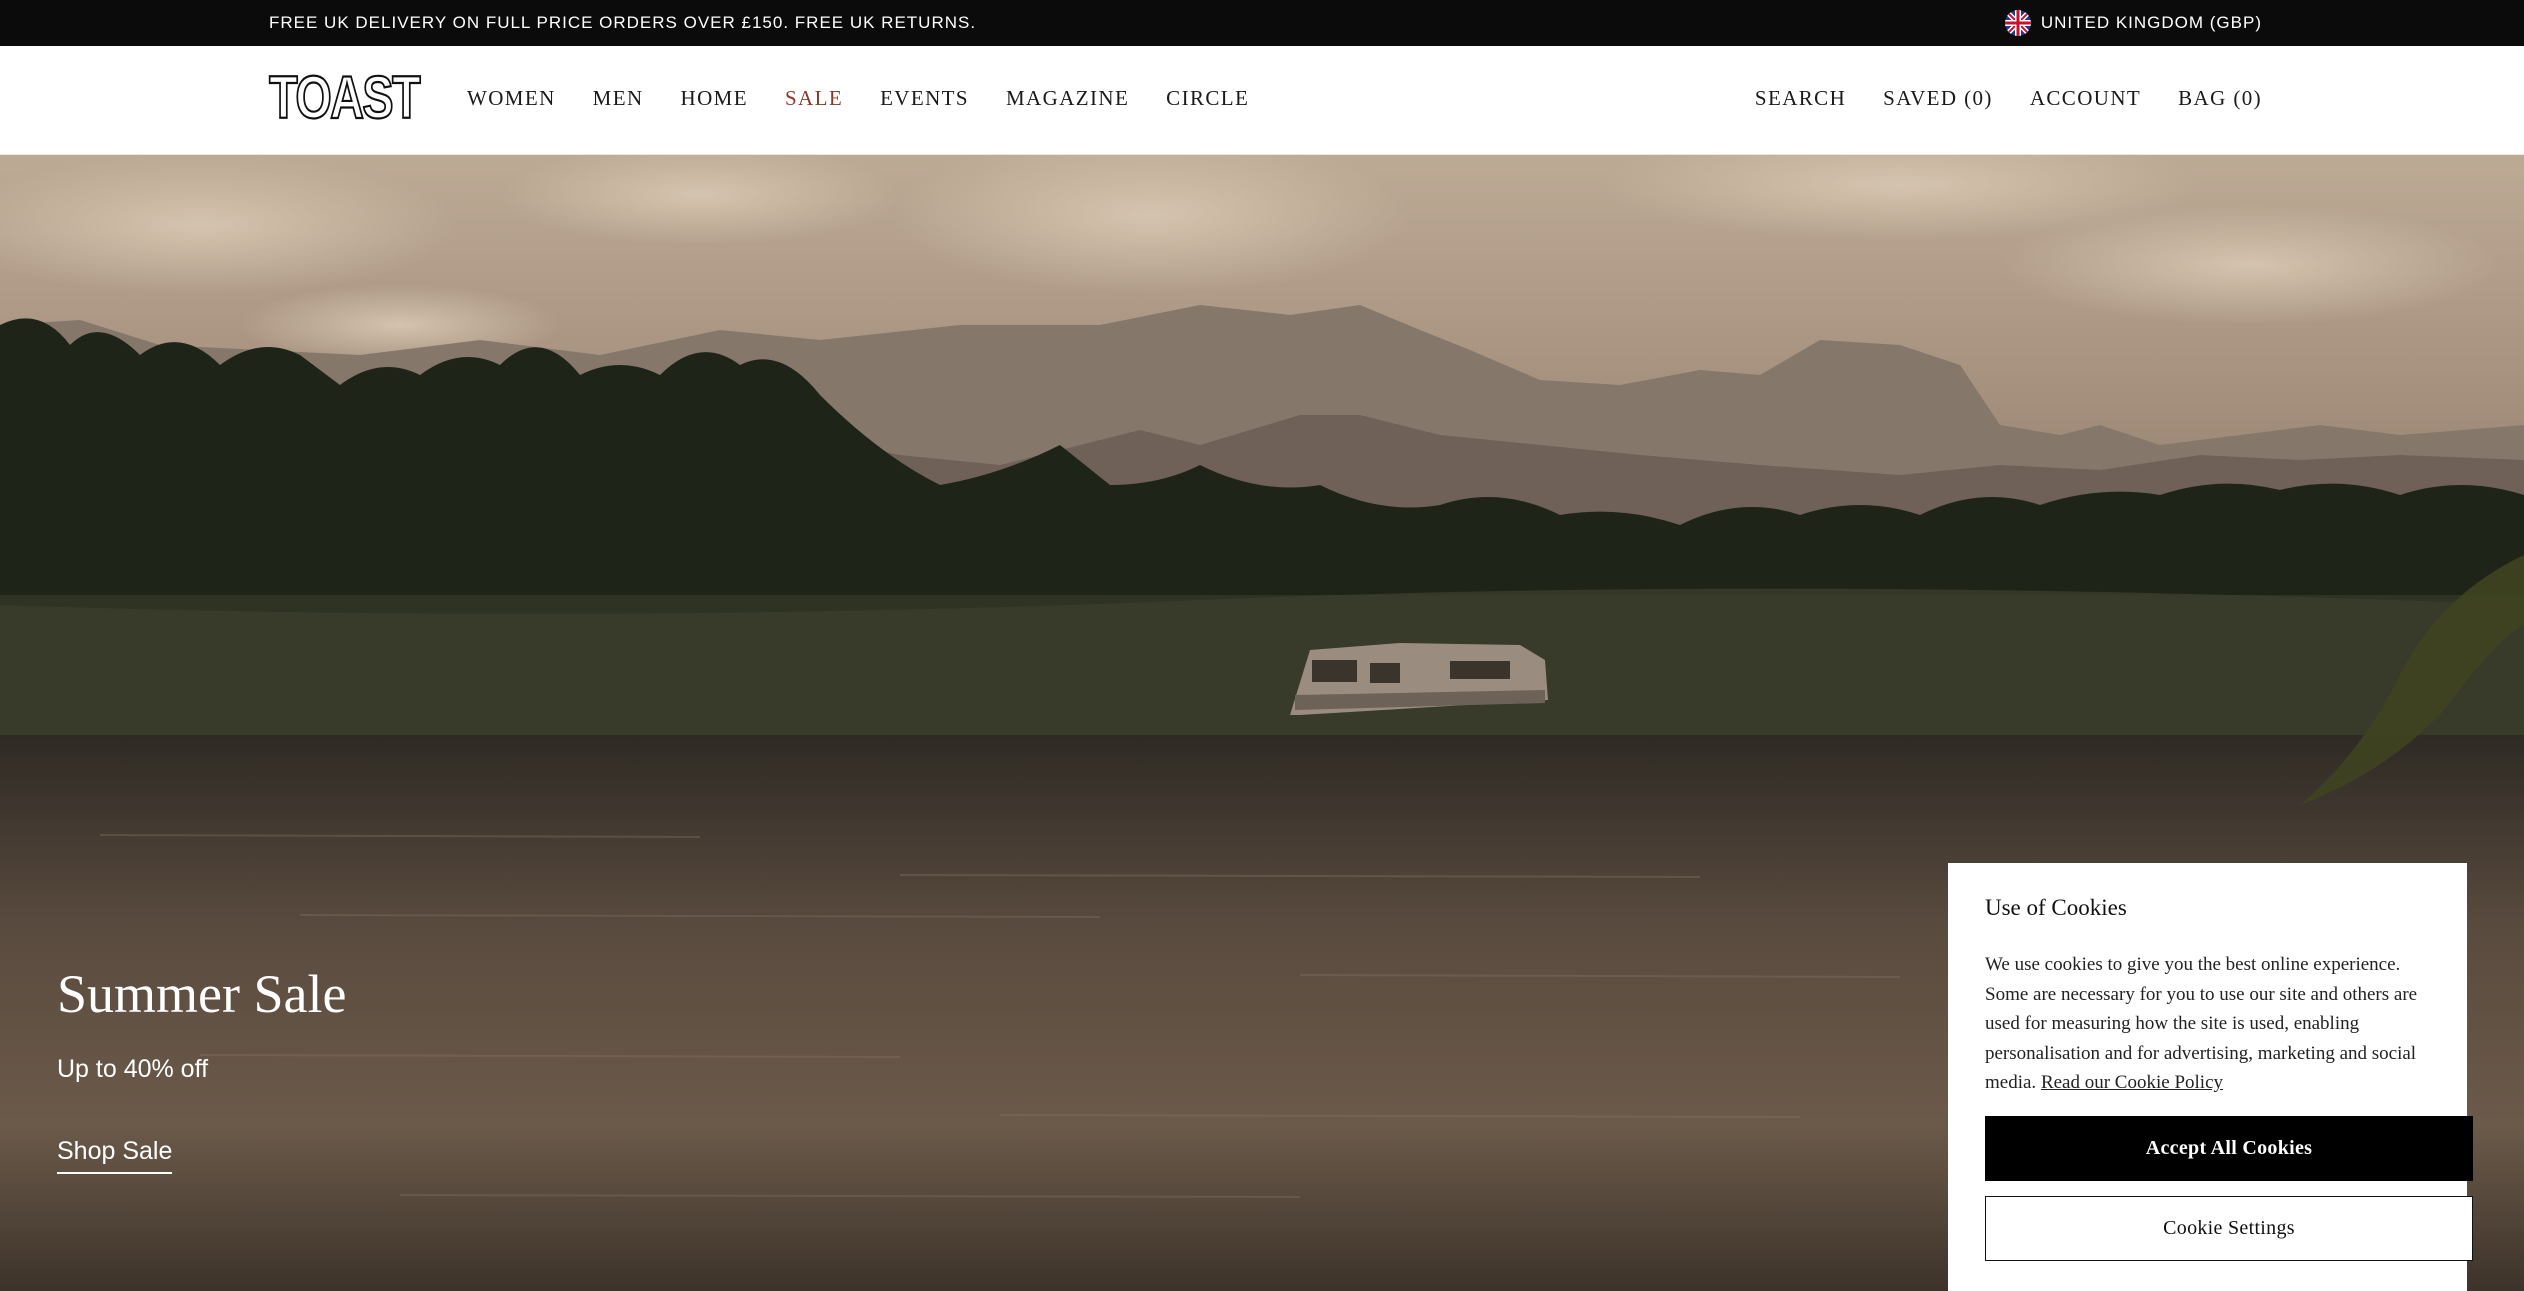 This screenshot has width=2524, height=1291. What do you see at coordinates (714, 98) in the screenshot?
I see `nav-home: HOME` at bounding box center [714, 98].